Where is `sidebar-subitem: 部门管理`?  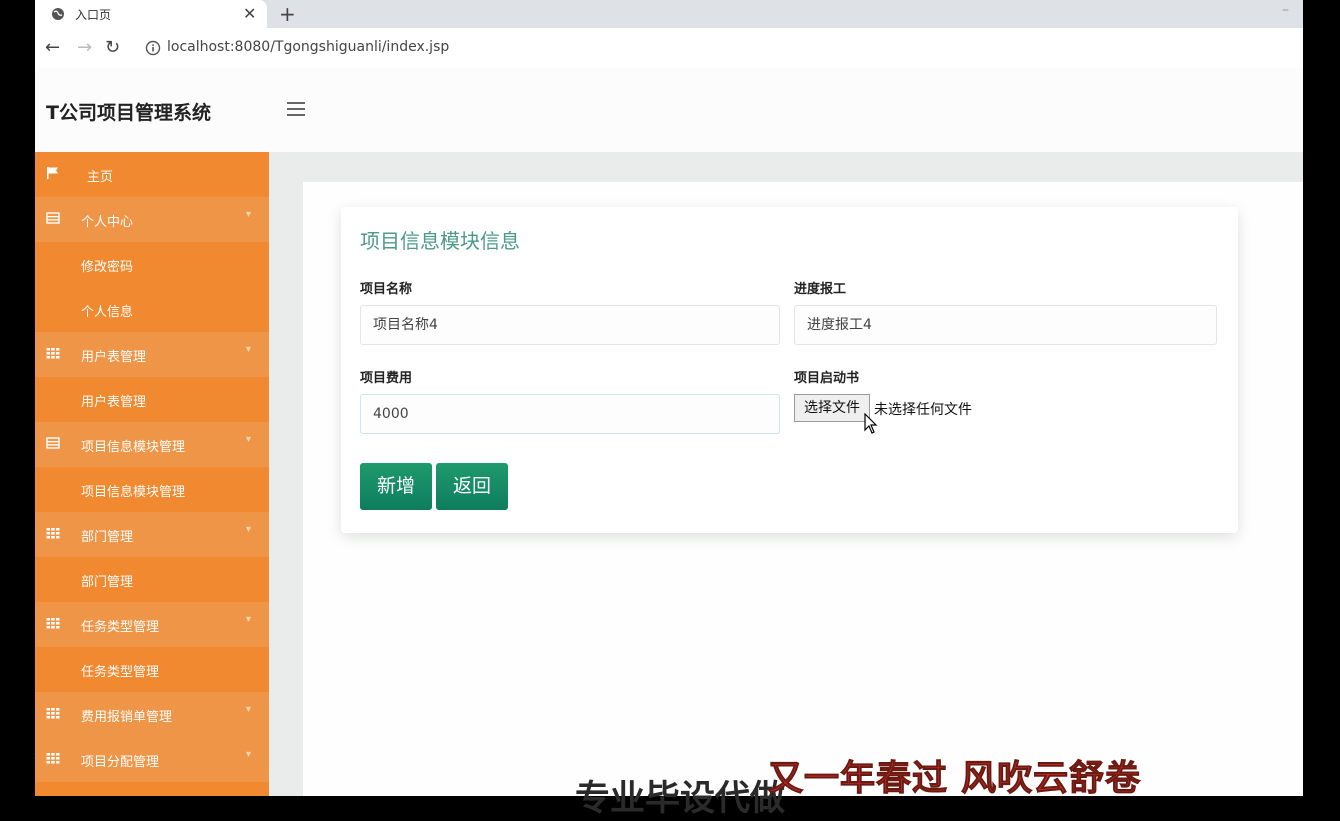
sidebar-subitem: 部门管理 is located at coordinates (152, 579).